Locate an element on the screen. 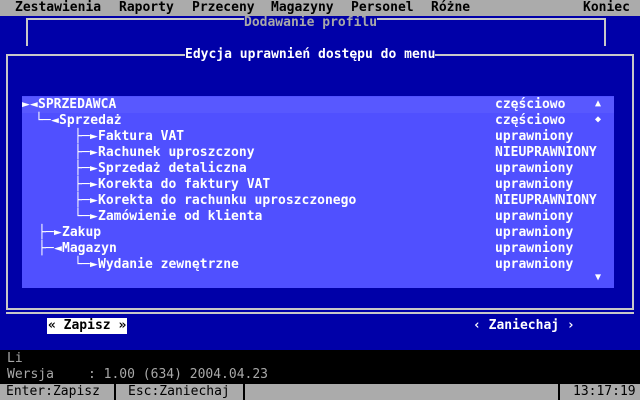  permission-label: Korekta do faktury VAT is located at coordinates (184, 184).